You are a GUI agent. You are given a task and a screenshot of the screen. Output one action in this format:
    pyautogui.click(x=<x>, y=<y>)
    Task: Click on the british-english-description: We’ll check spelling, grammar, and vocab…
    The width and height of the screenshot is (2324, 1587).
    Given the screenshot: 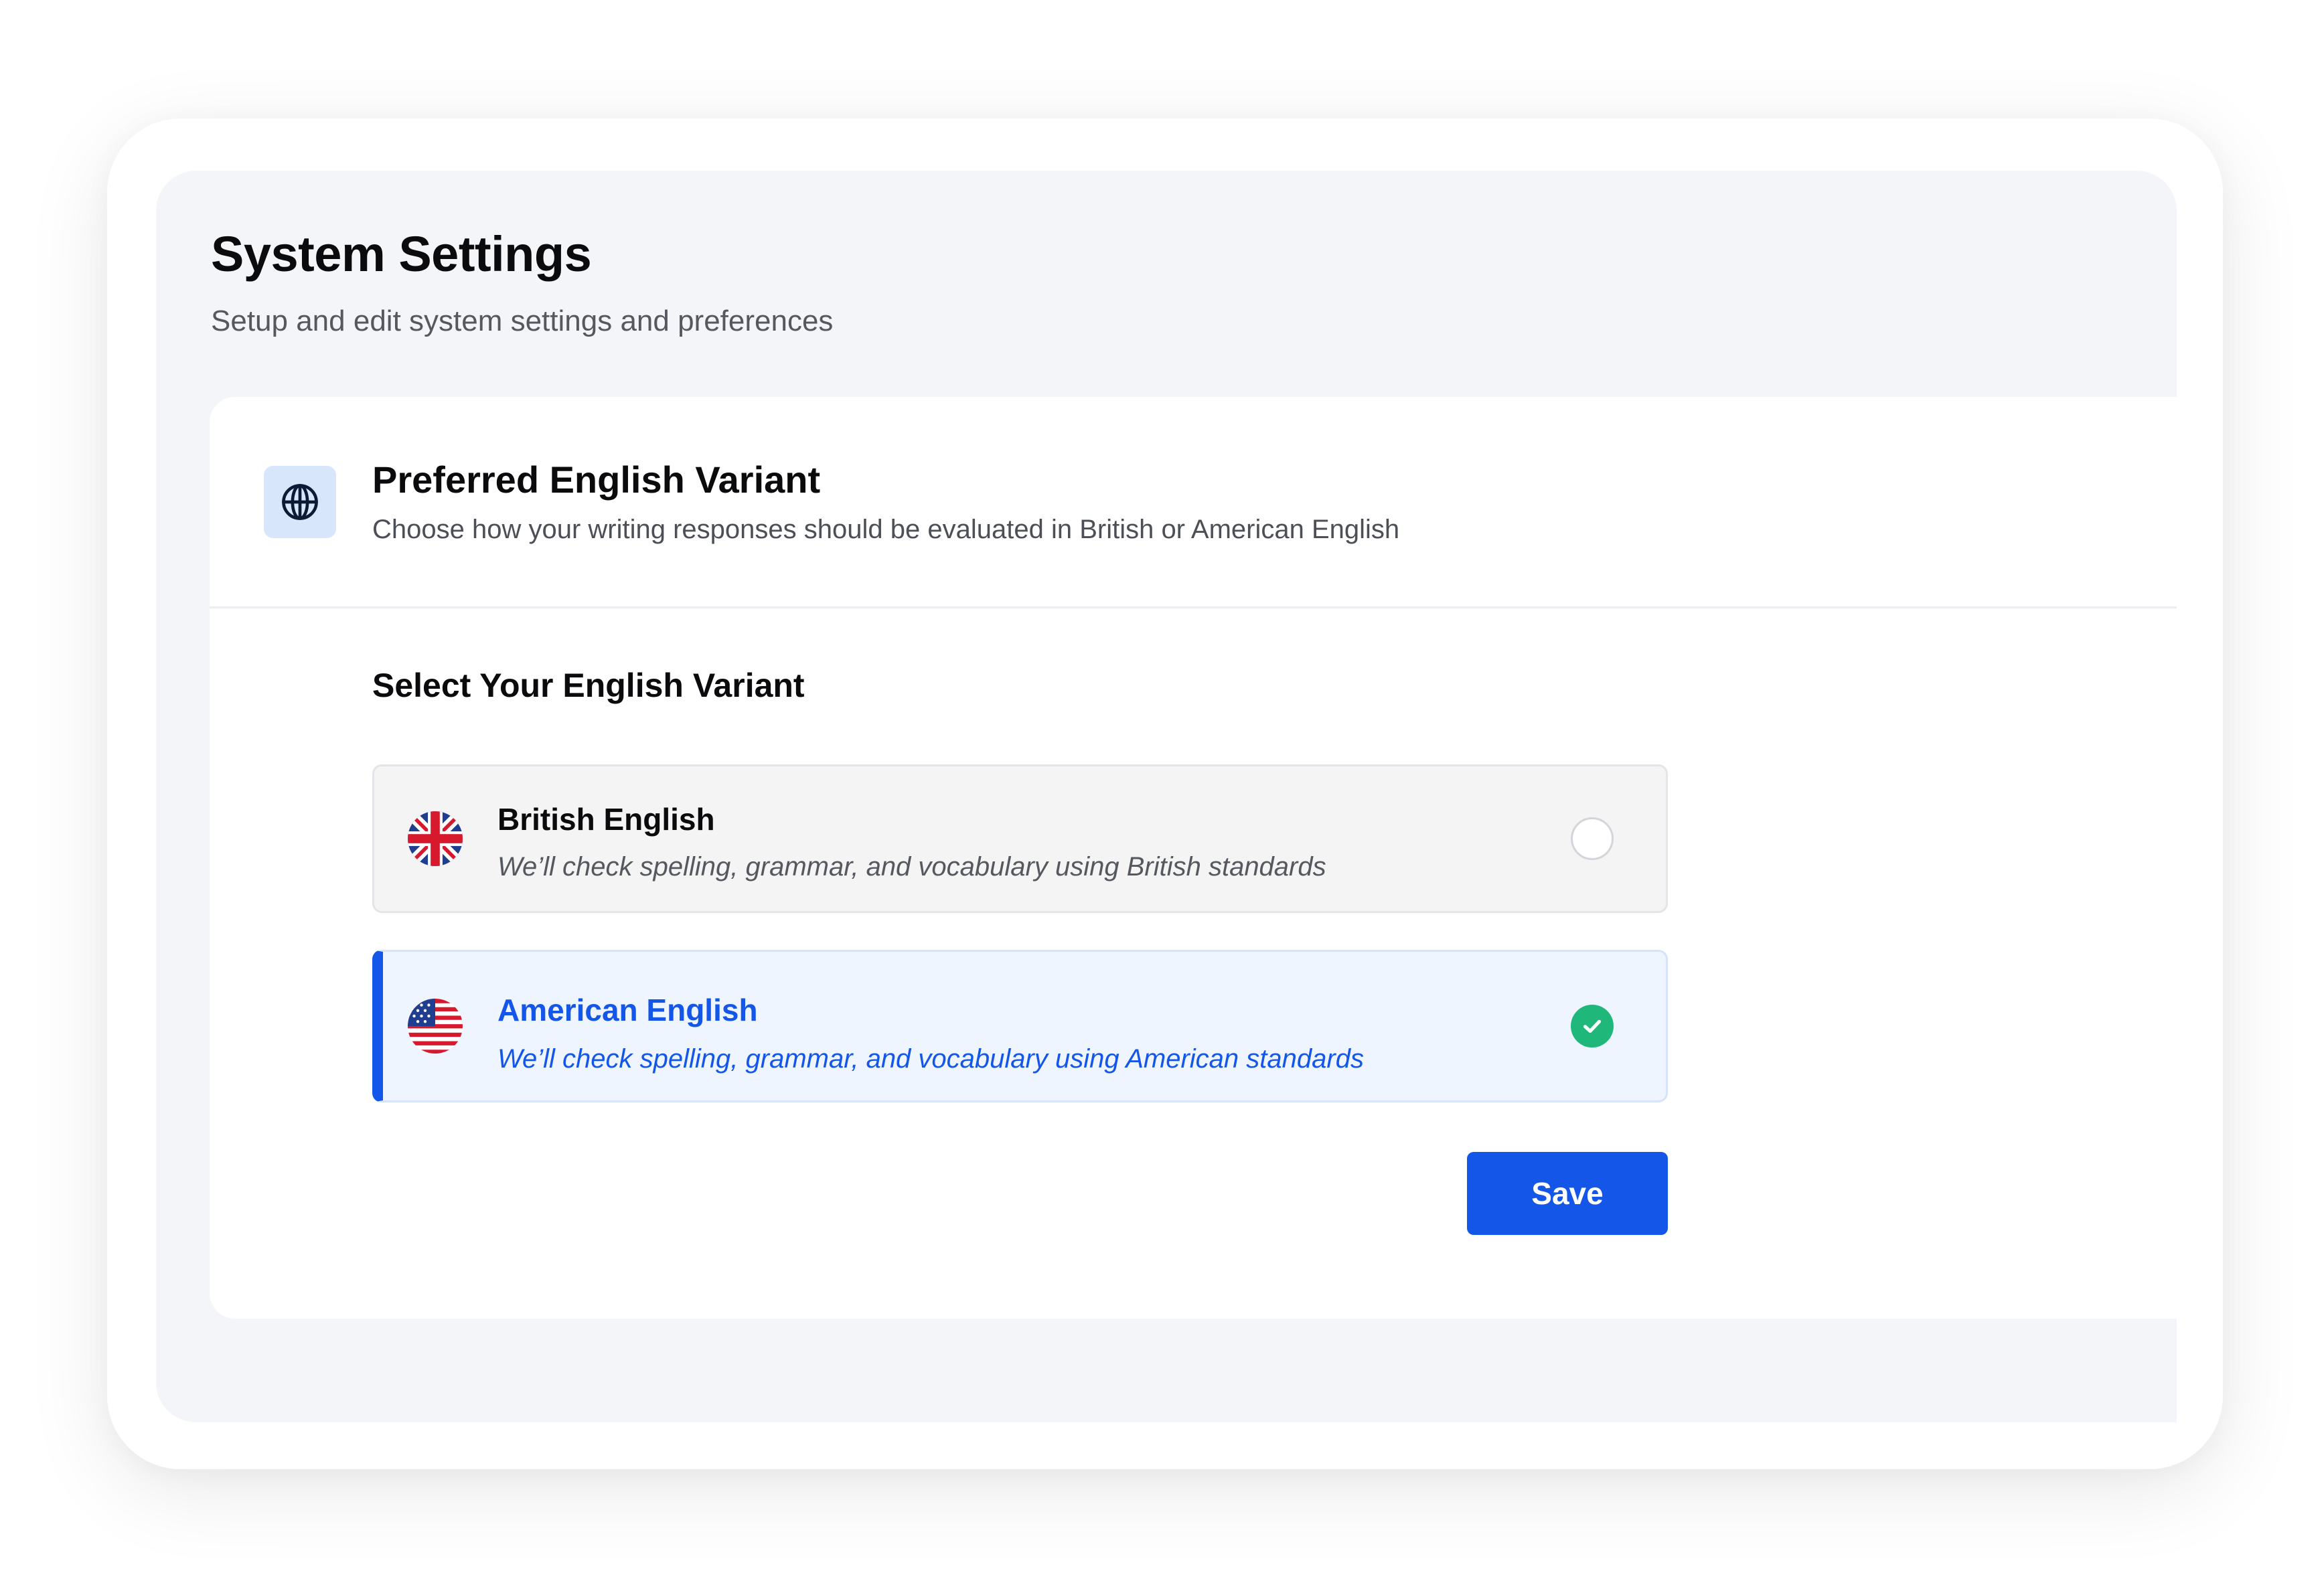 What is the action you would take?
    pyautogui.click(x=911, y=867)
    